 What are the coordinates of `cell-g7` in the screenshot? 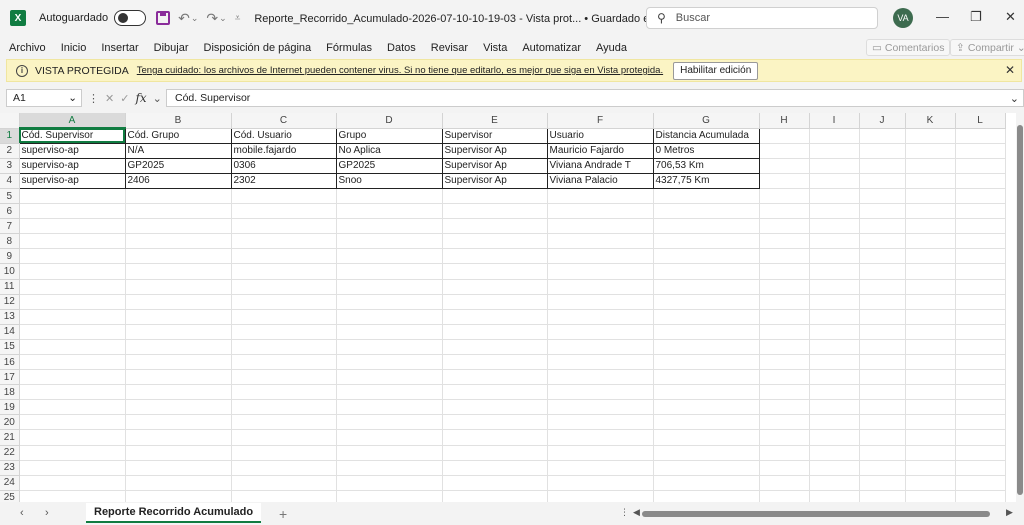 It's located at (706, 226).